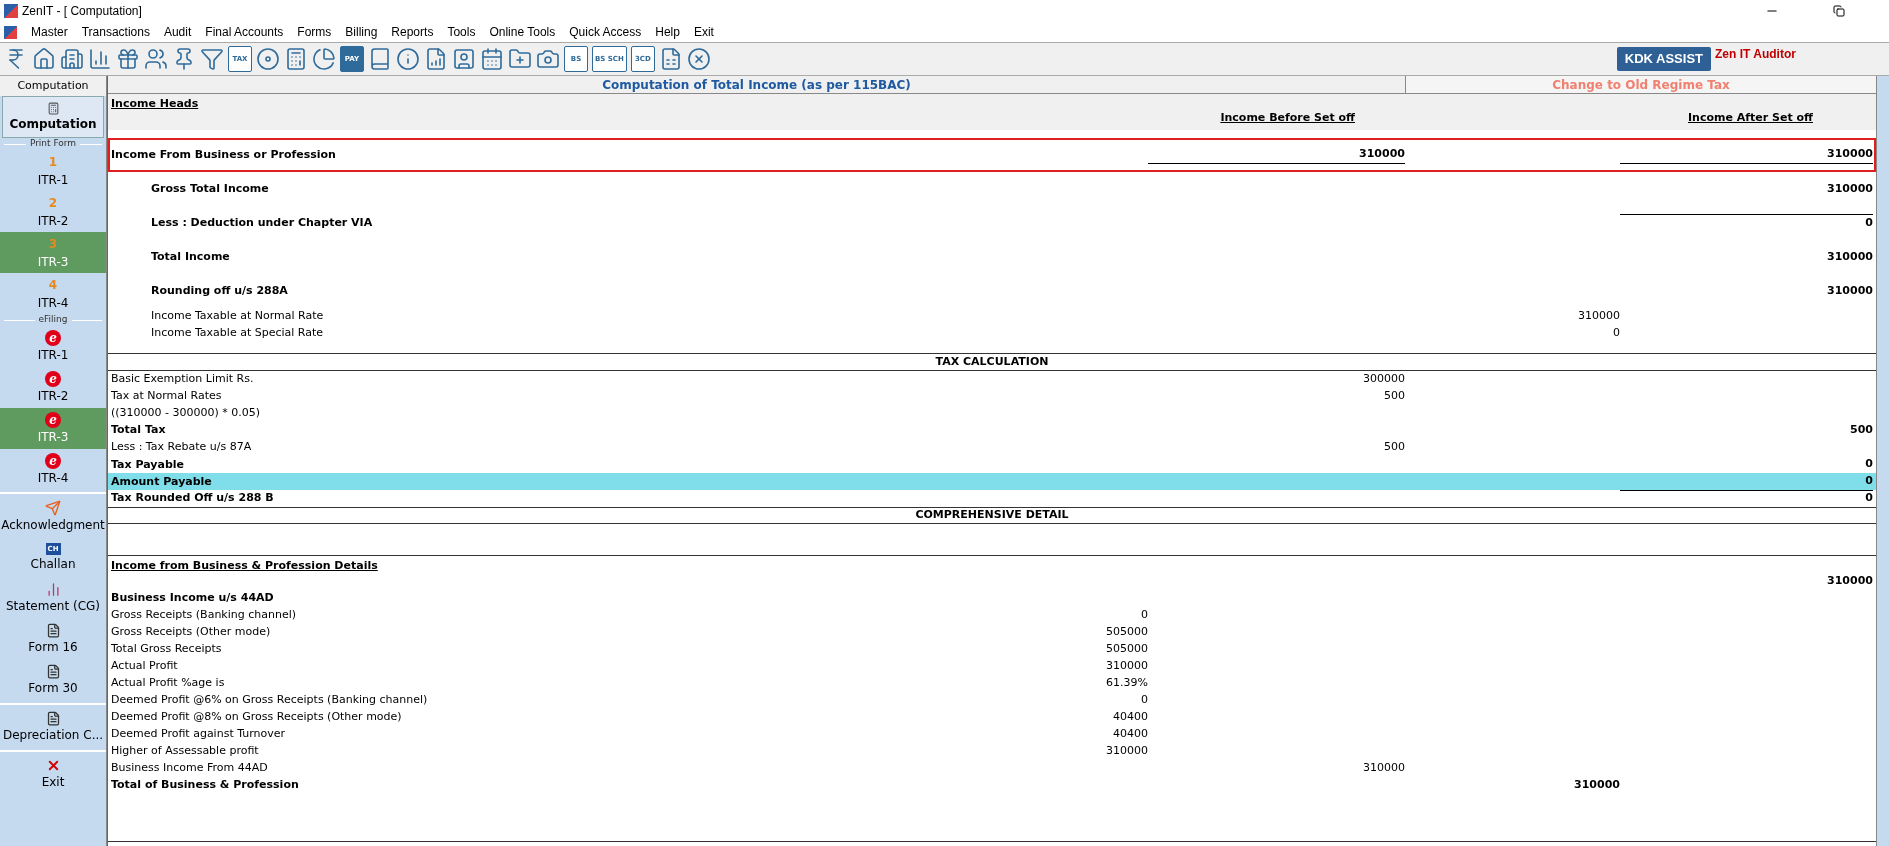  Describe the element at coordinates (147, 464) in the screenshot. I see `row-label: Tax Payable` at that location.